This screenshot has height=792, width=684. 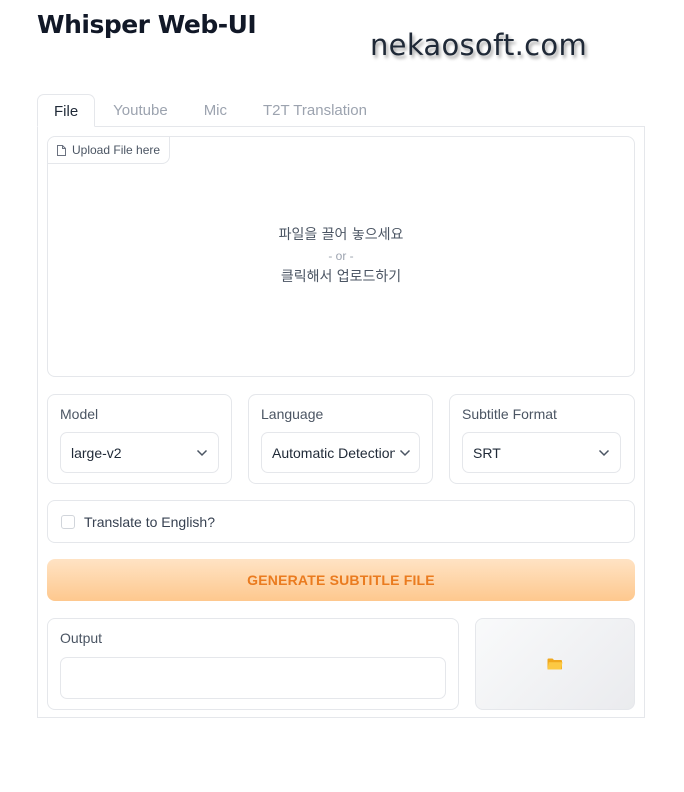 I want to click on subtitle-format-value: SRT, so click(x=487, y=452).